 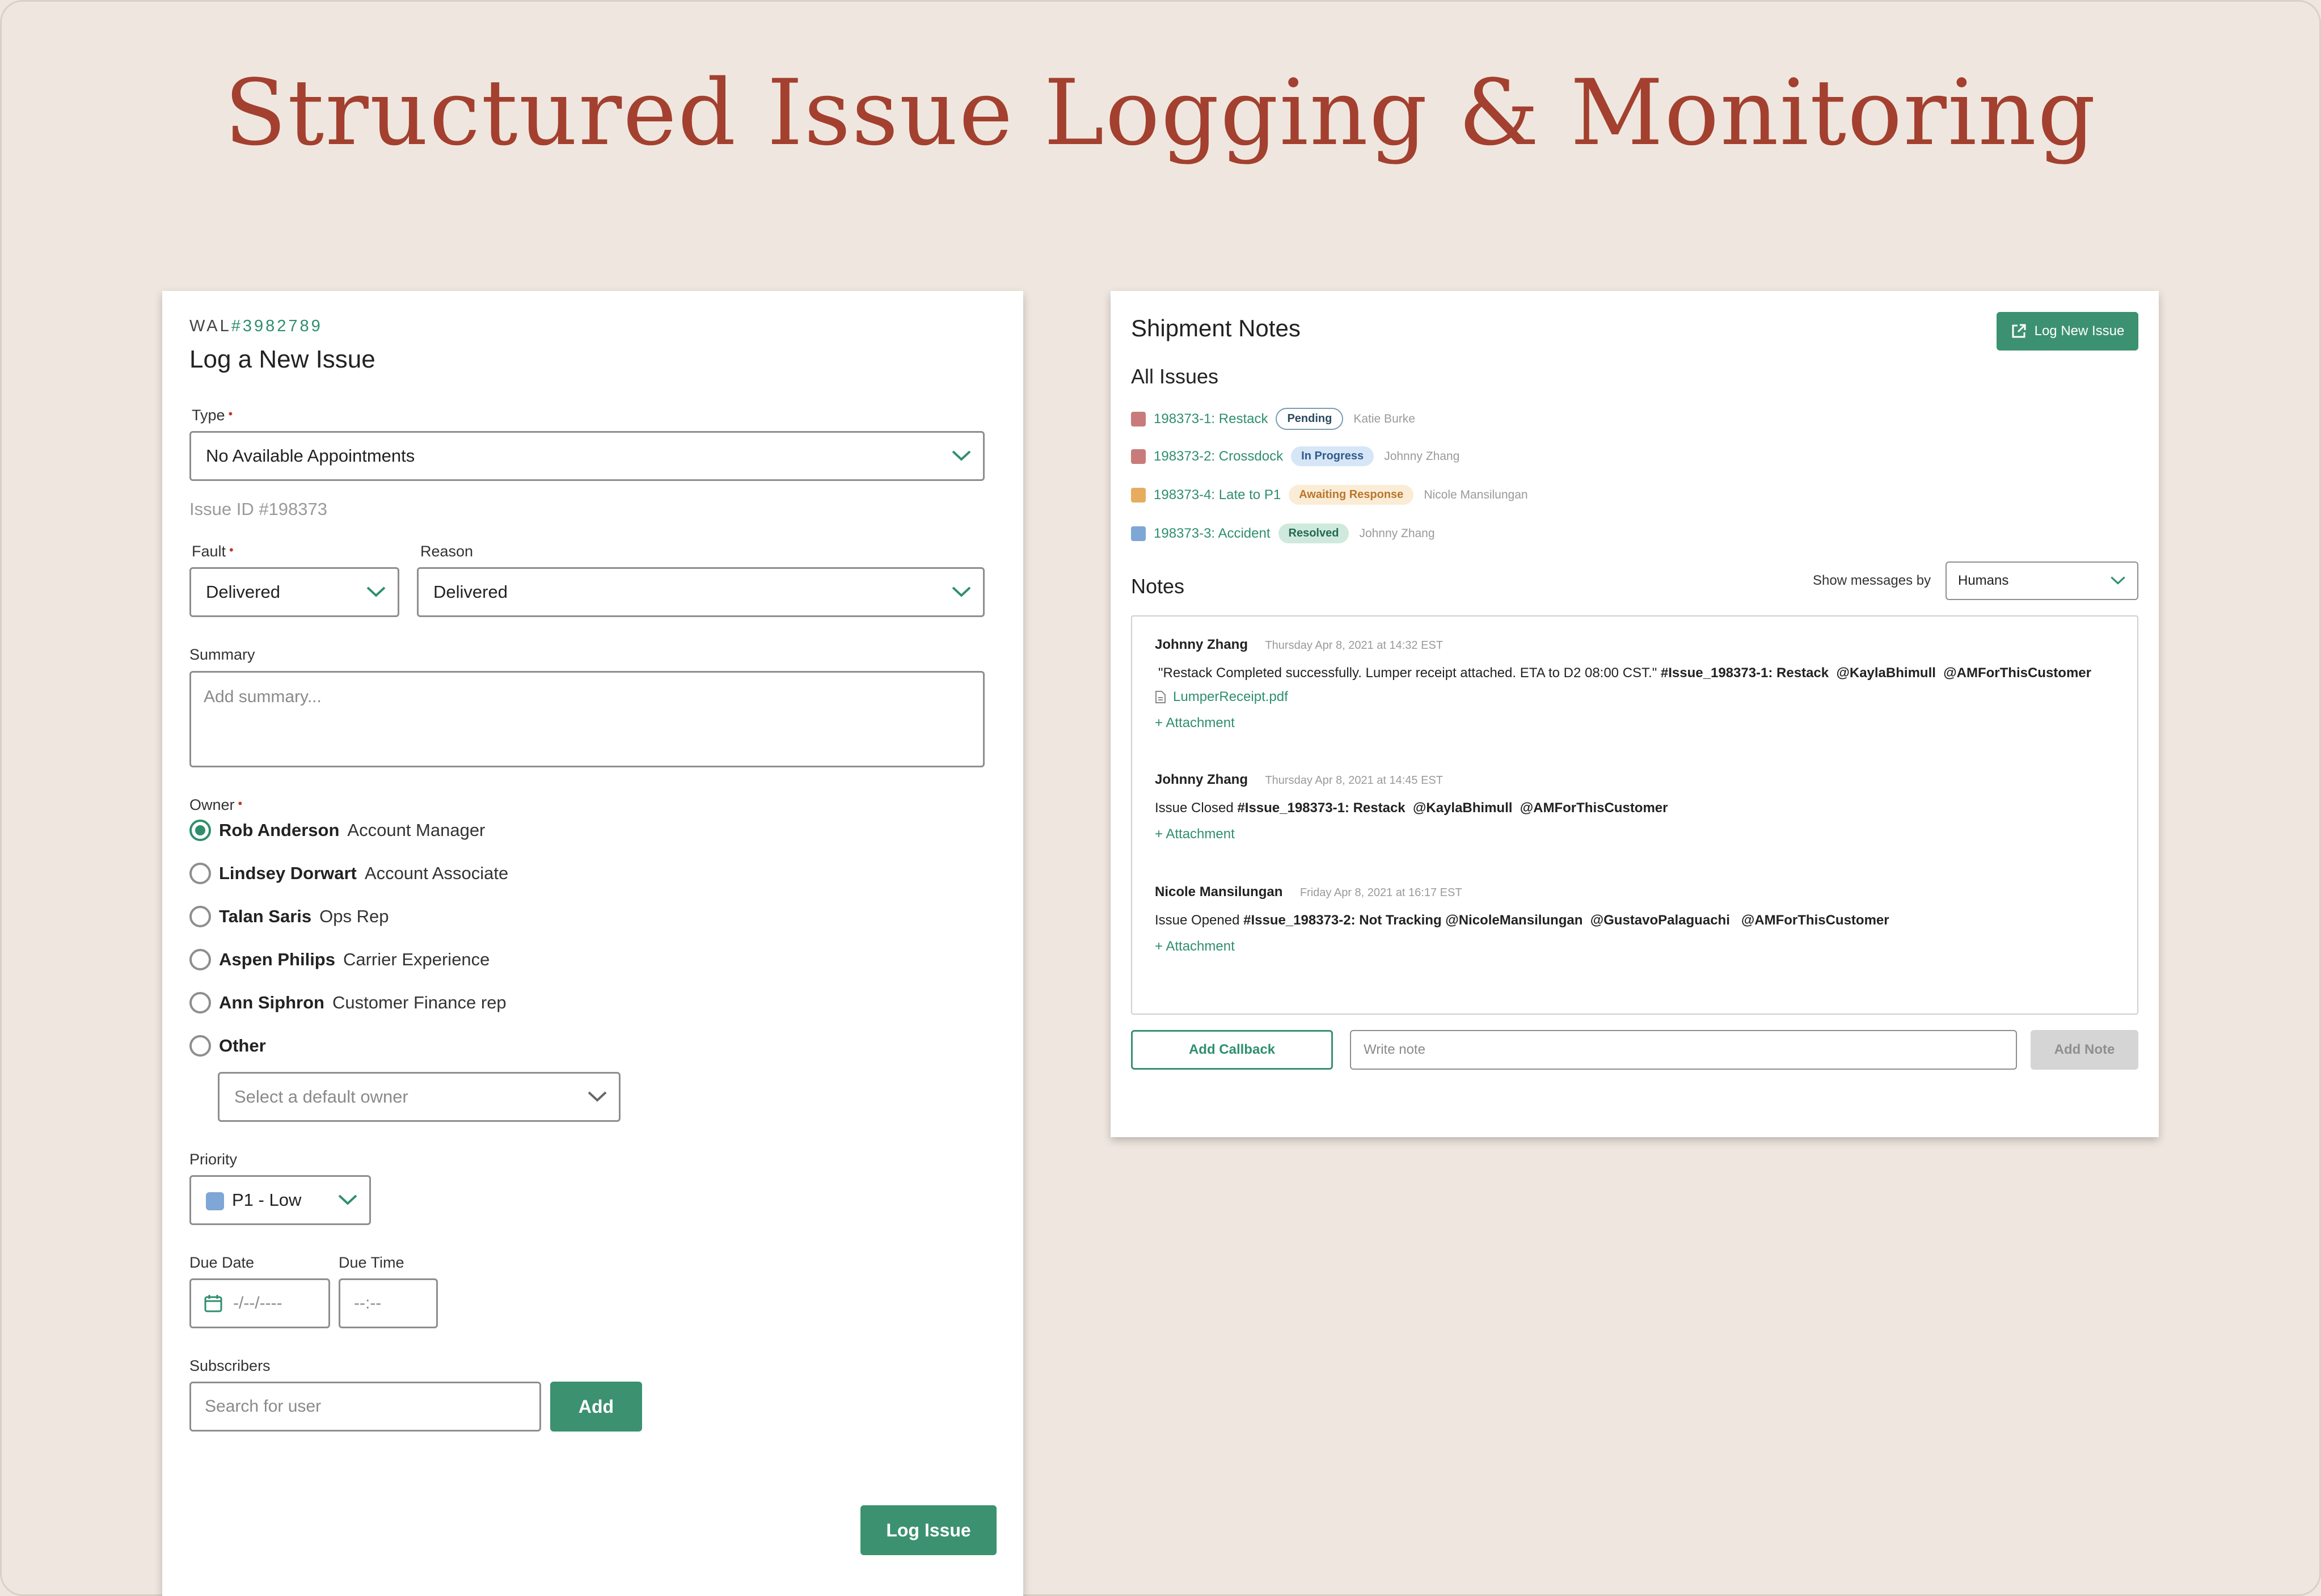 What do you see at coordinates (1213, 534) in the screenshot?
I see `issue-link: 198373-3: Accident` at bounding box center [1213, 534].